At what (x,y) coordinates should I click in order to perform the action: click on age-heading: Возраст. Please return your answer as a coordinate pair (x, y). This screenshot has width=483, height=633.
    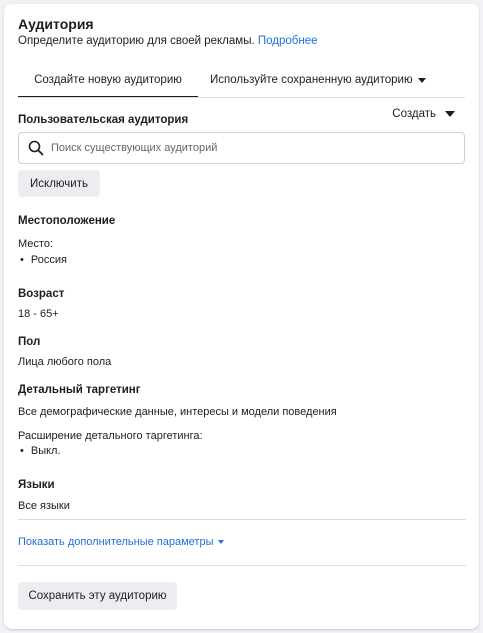
    Looking at the image, I should click on (41, 294).